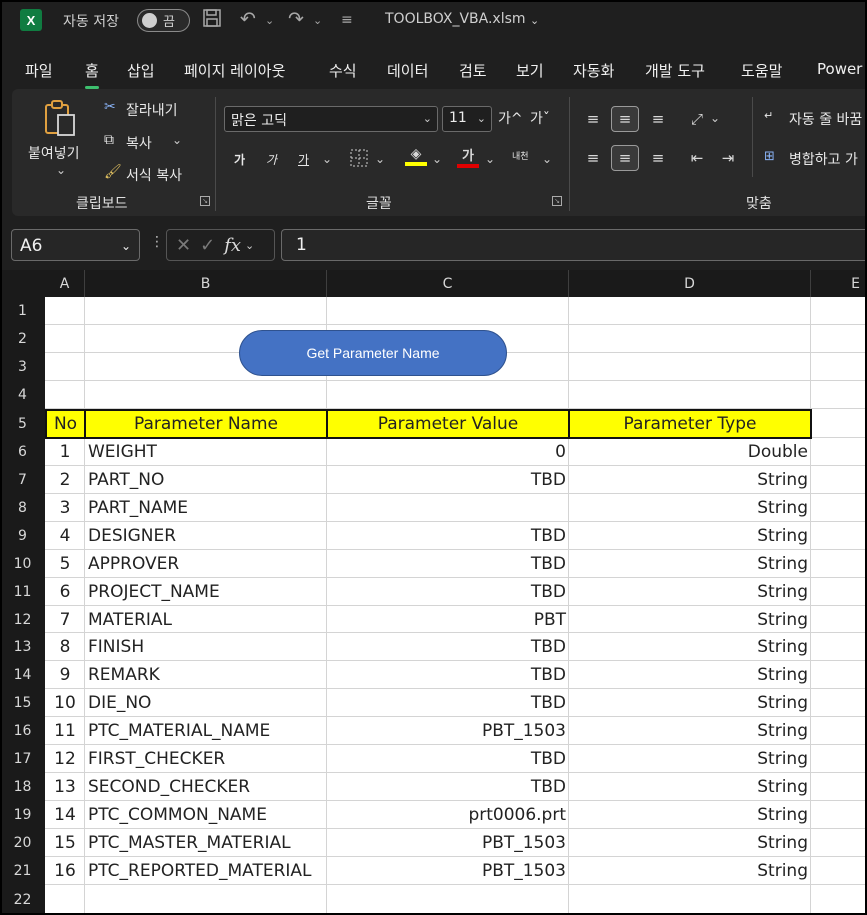 This screenshot has height=915, width=867. Describe the element at coordinates (232, 245) in the screenshot. I see `insert-function-button: fx` at that location.